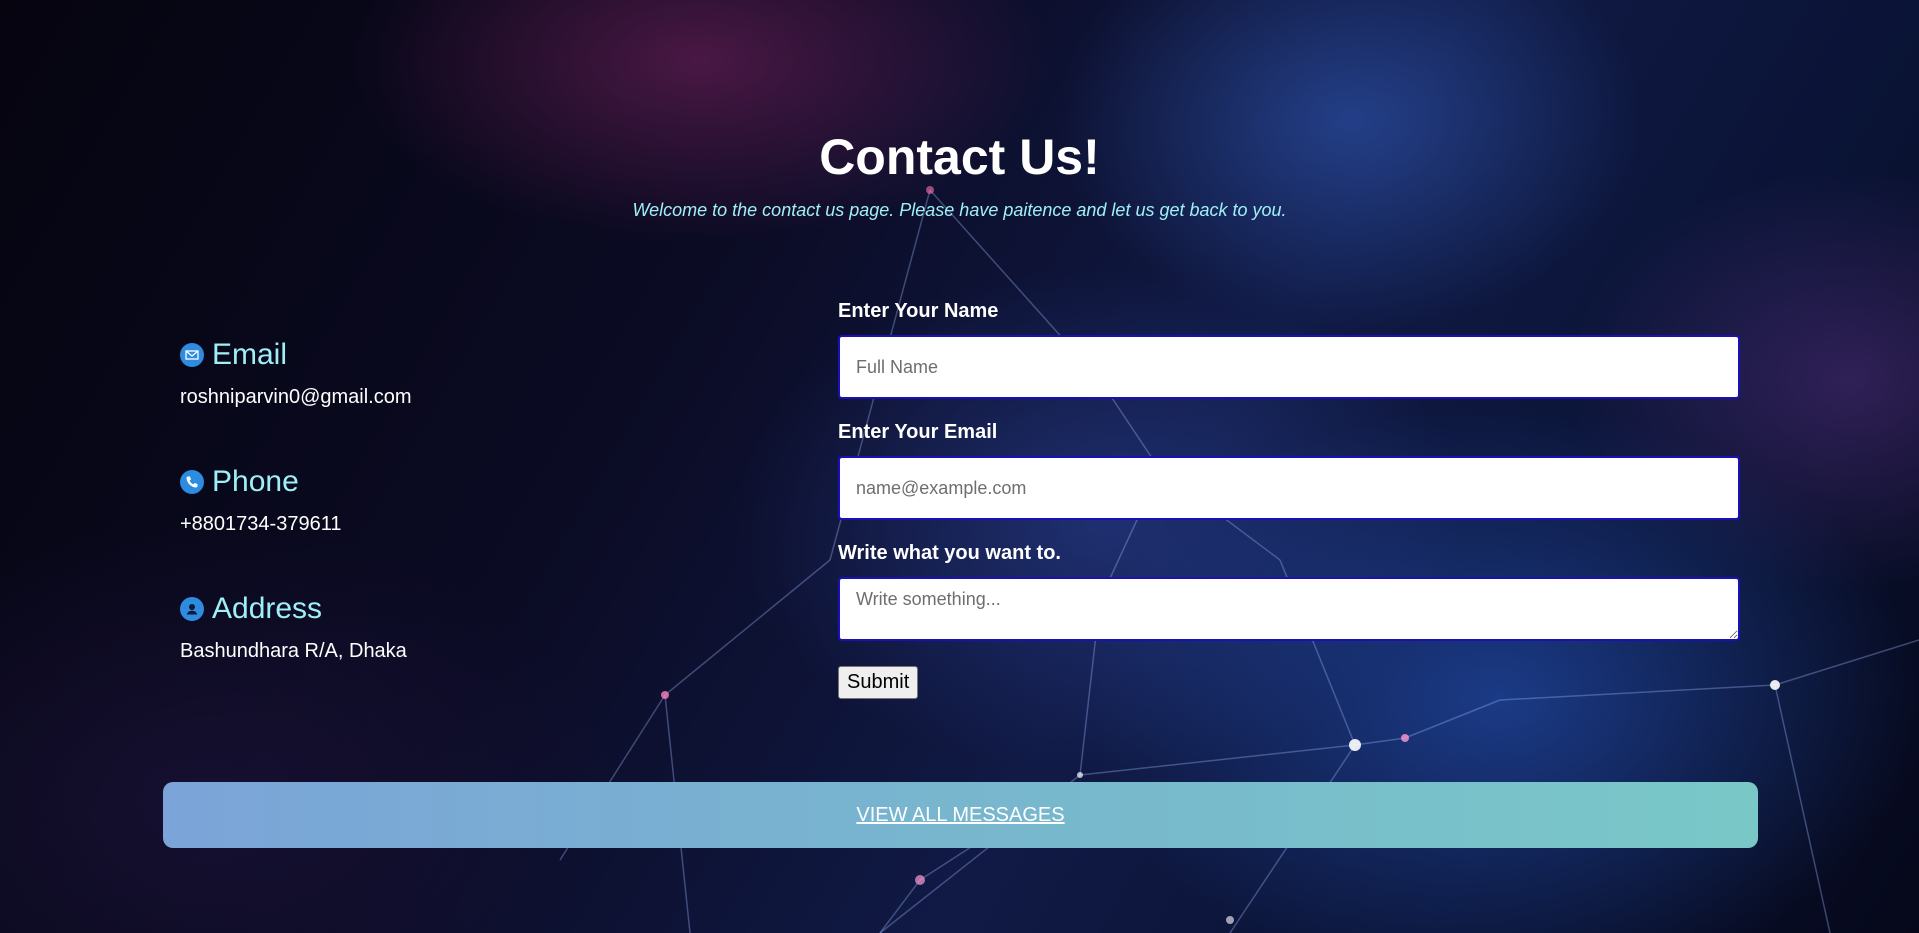 This screenshot has height=933, width=1919. Describe the element at coordinates (293, 651) in the screenshot. I see `contact-address-value: Bashundhara R/A, Dhaka` at that location.